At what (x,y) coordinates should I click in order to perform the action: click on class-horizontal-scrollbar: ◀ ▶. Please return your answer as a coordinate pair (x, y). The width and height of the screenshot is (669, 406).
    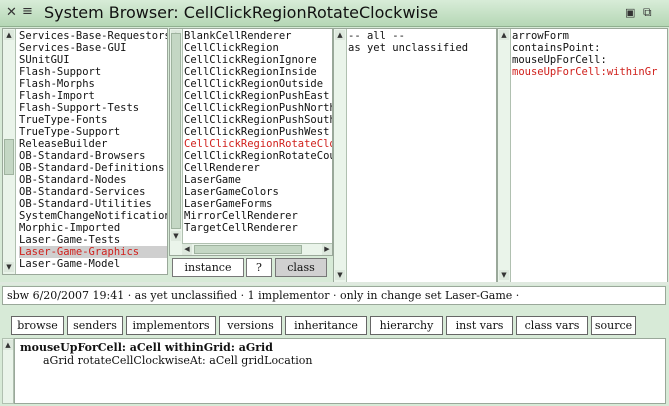
    Looking at the image, I should click on (257, 249).